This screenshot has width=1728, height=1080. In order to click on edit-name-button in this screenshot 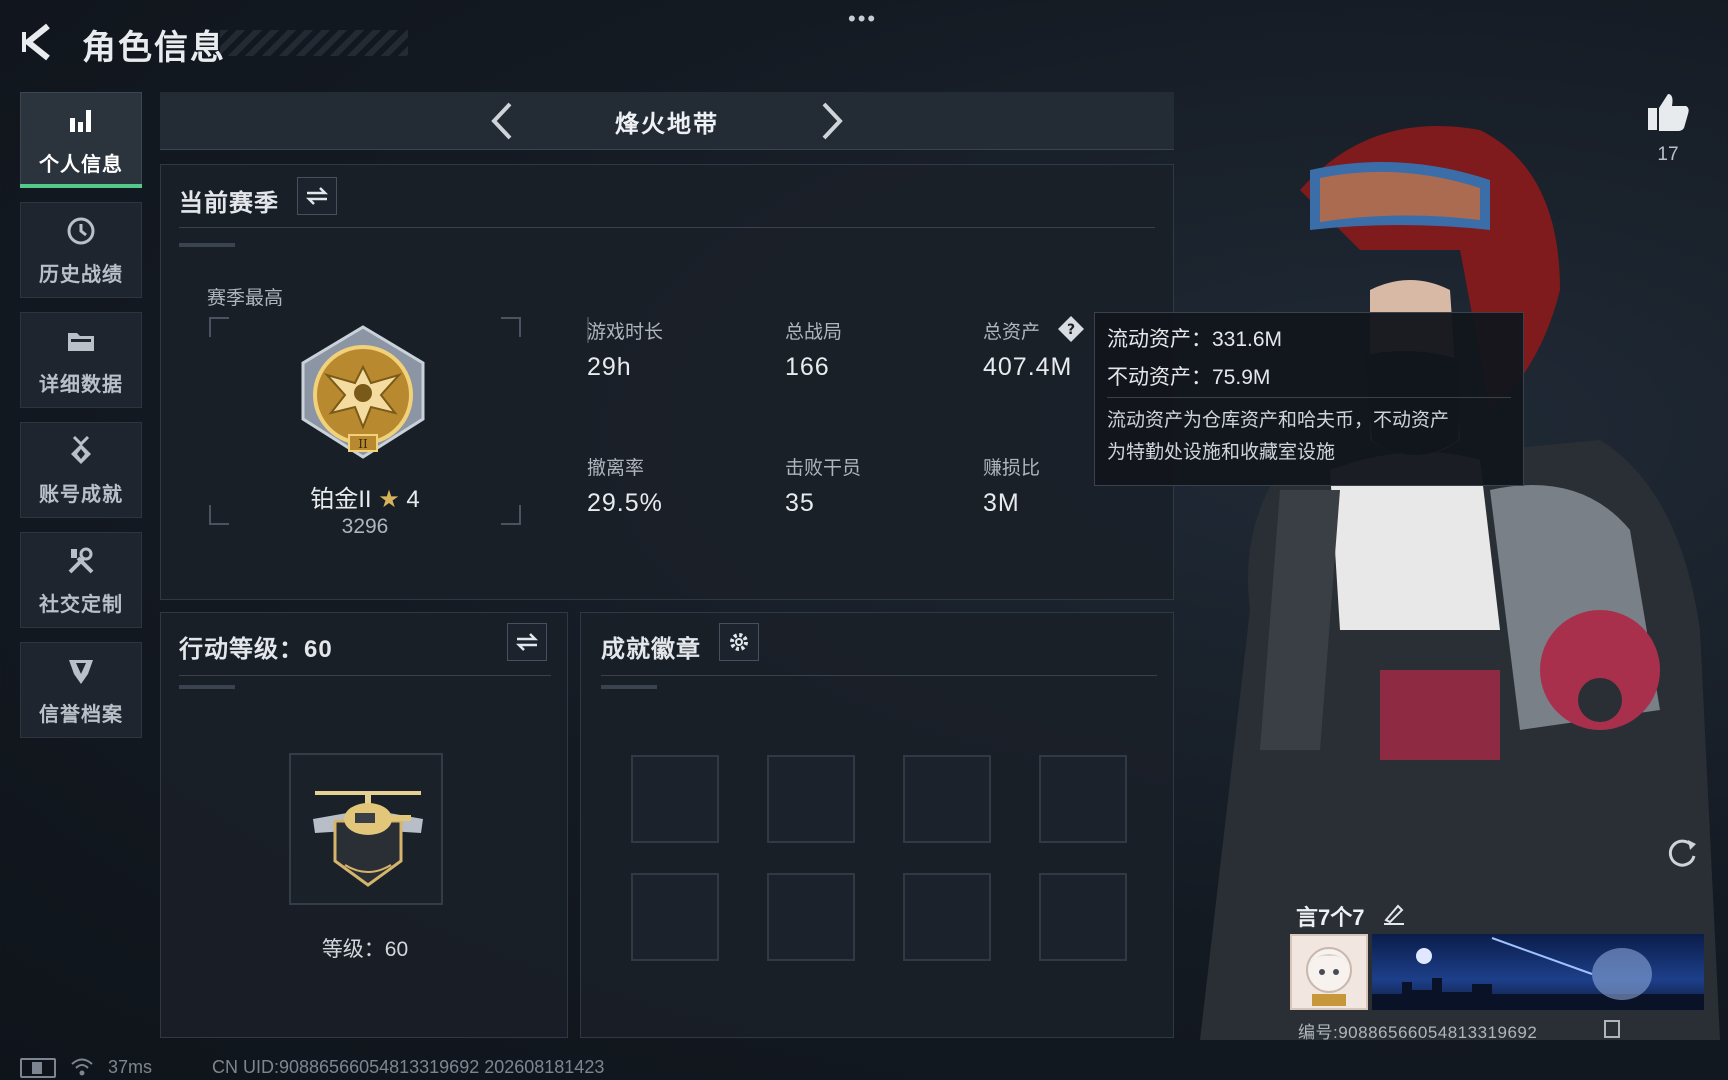, I will do `click(1394, 914)`.